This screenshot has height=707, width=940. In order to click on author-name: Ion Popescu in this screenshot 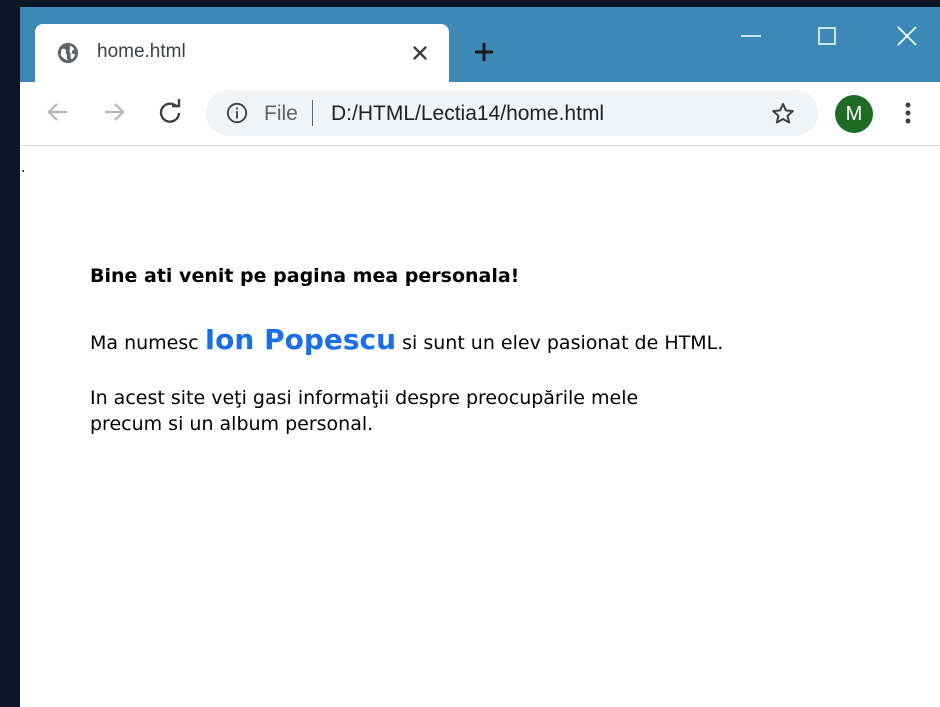, I will do `click(300, 339)`.